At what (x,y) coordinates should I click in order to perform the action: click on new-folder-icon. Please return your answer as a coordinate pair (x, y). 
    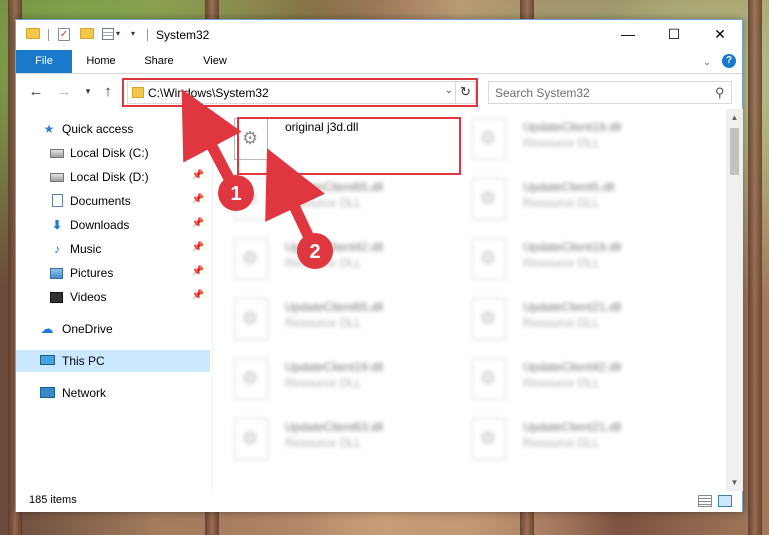
    Looking at the image, I should click on (87, 33).